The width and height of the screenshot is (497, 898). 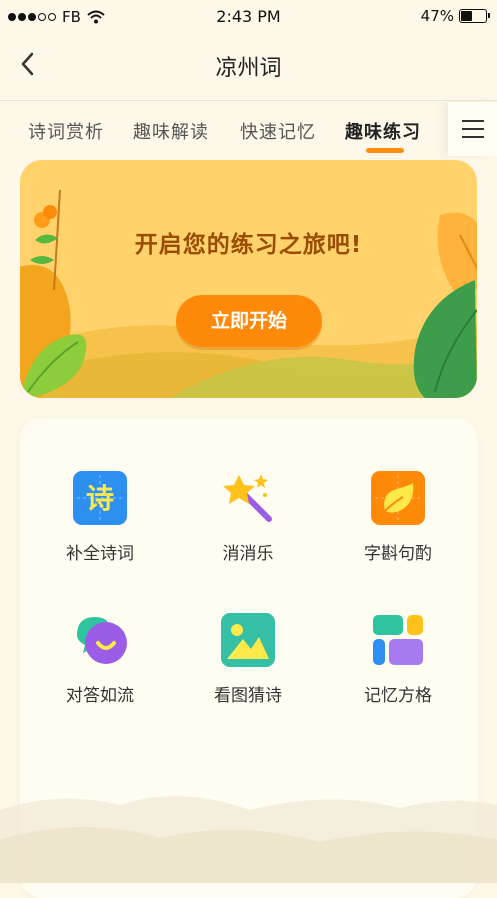 I want to click on game-match: 消消乐, so click(x=248, y=526).